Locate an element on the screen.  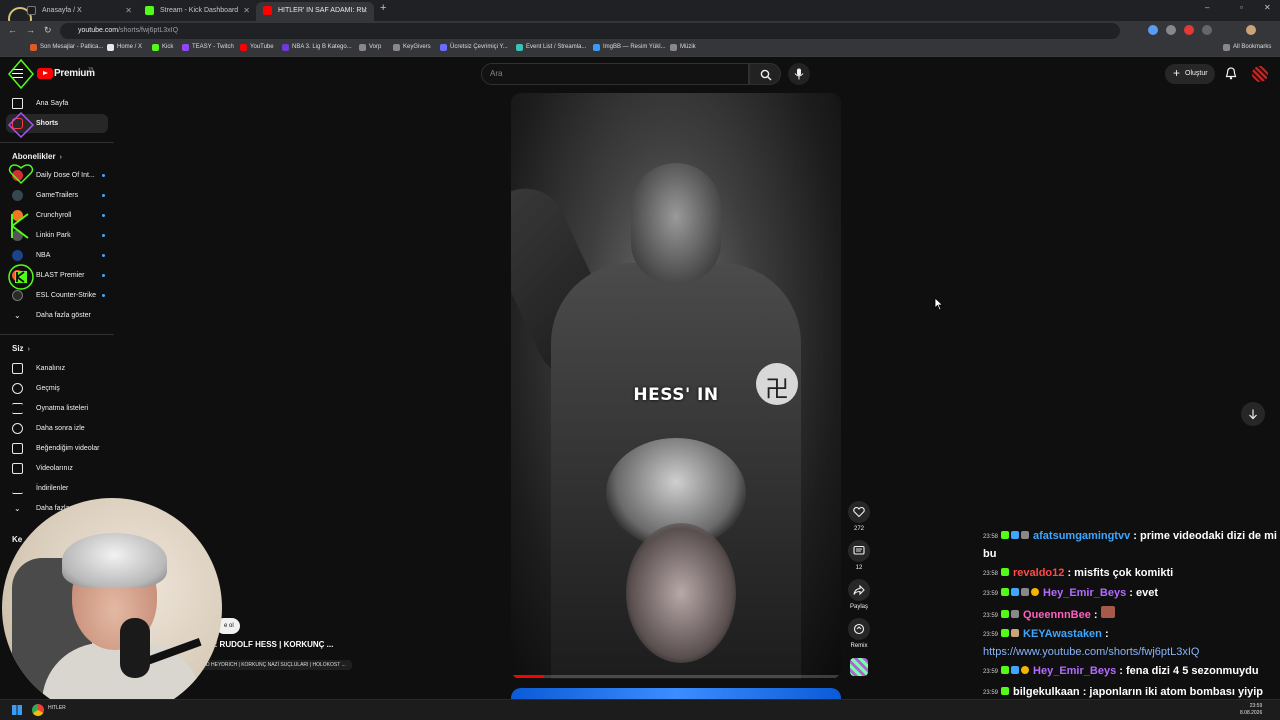
bookmark-item: Vorp is located at coordinates (370, 47).